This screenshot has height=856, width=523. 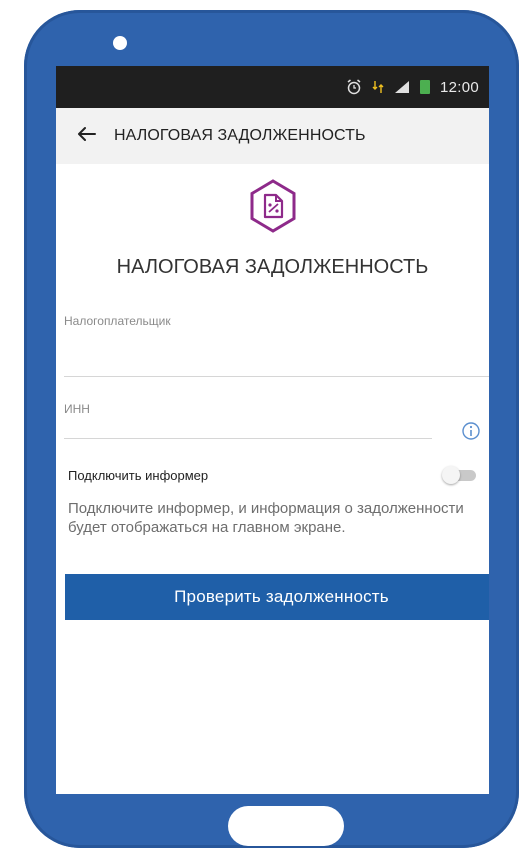 What do you see at coordinates (459, 87) in the screenshot?
I see `clock: 12:00` at bounding box center [459, 87].